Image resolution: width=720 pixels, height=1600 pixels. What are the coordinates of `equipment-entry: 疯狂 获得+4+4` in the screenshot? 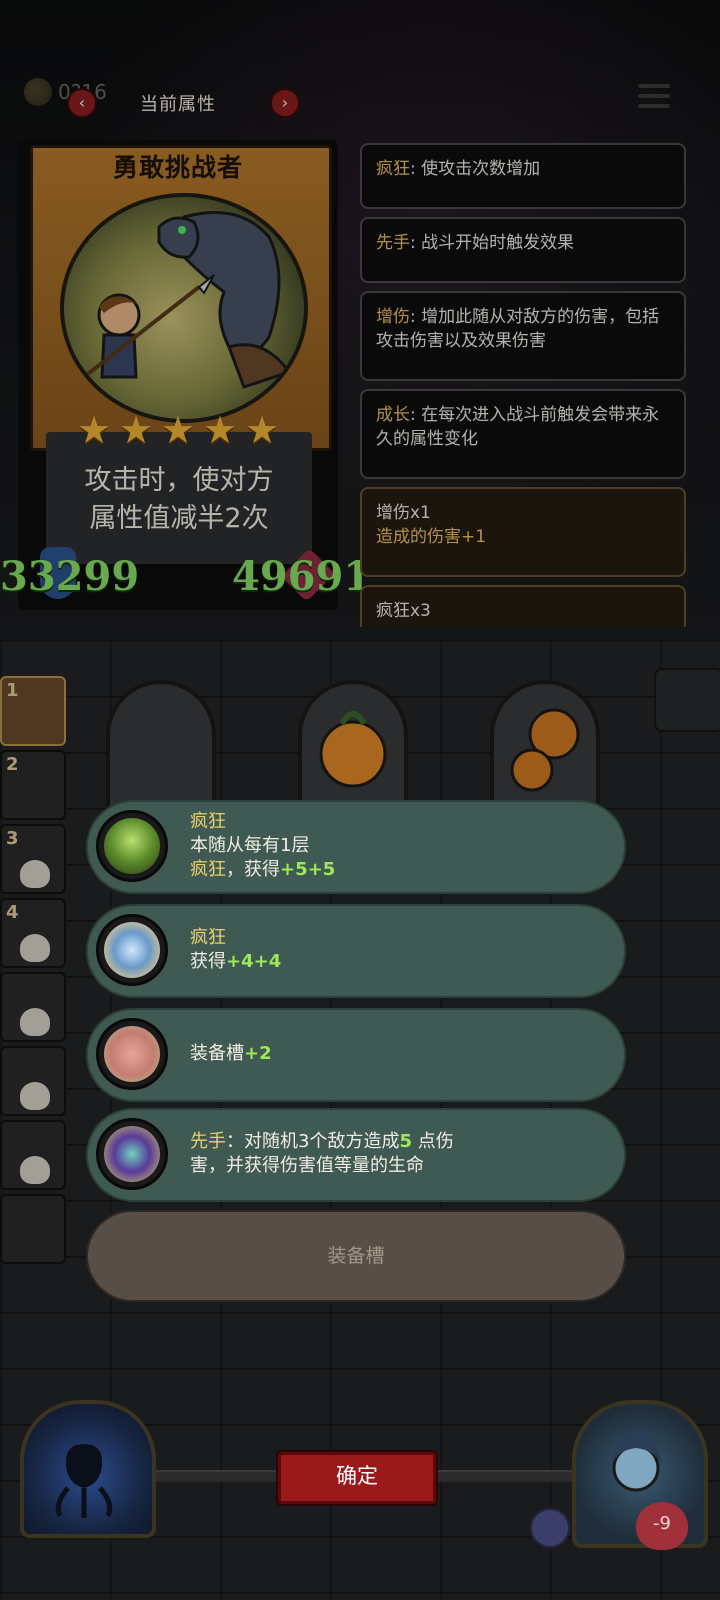 It's located at (356, 951).